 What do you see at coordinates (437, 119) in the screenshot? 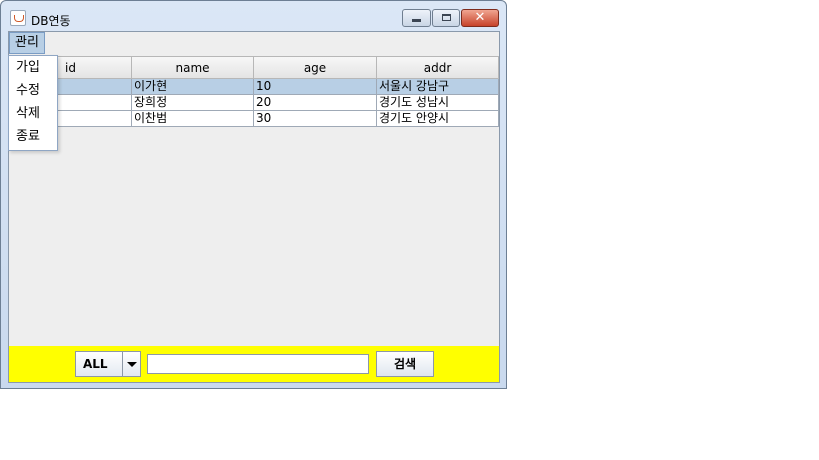
I see `cell-addr: 경기도 안양시` at bounding box center [437, 119].